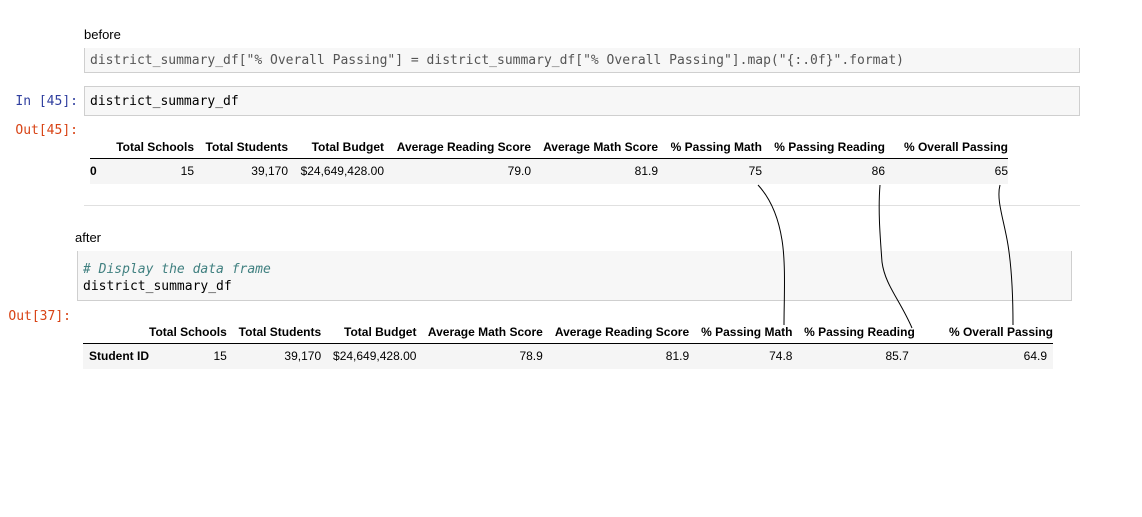 This screenshot has height=517, width=1142. Describe the element at coordinates (895, 256) in the screenshot. I see `annotation-stroke-passing-reading` at that location.